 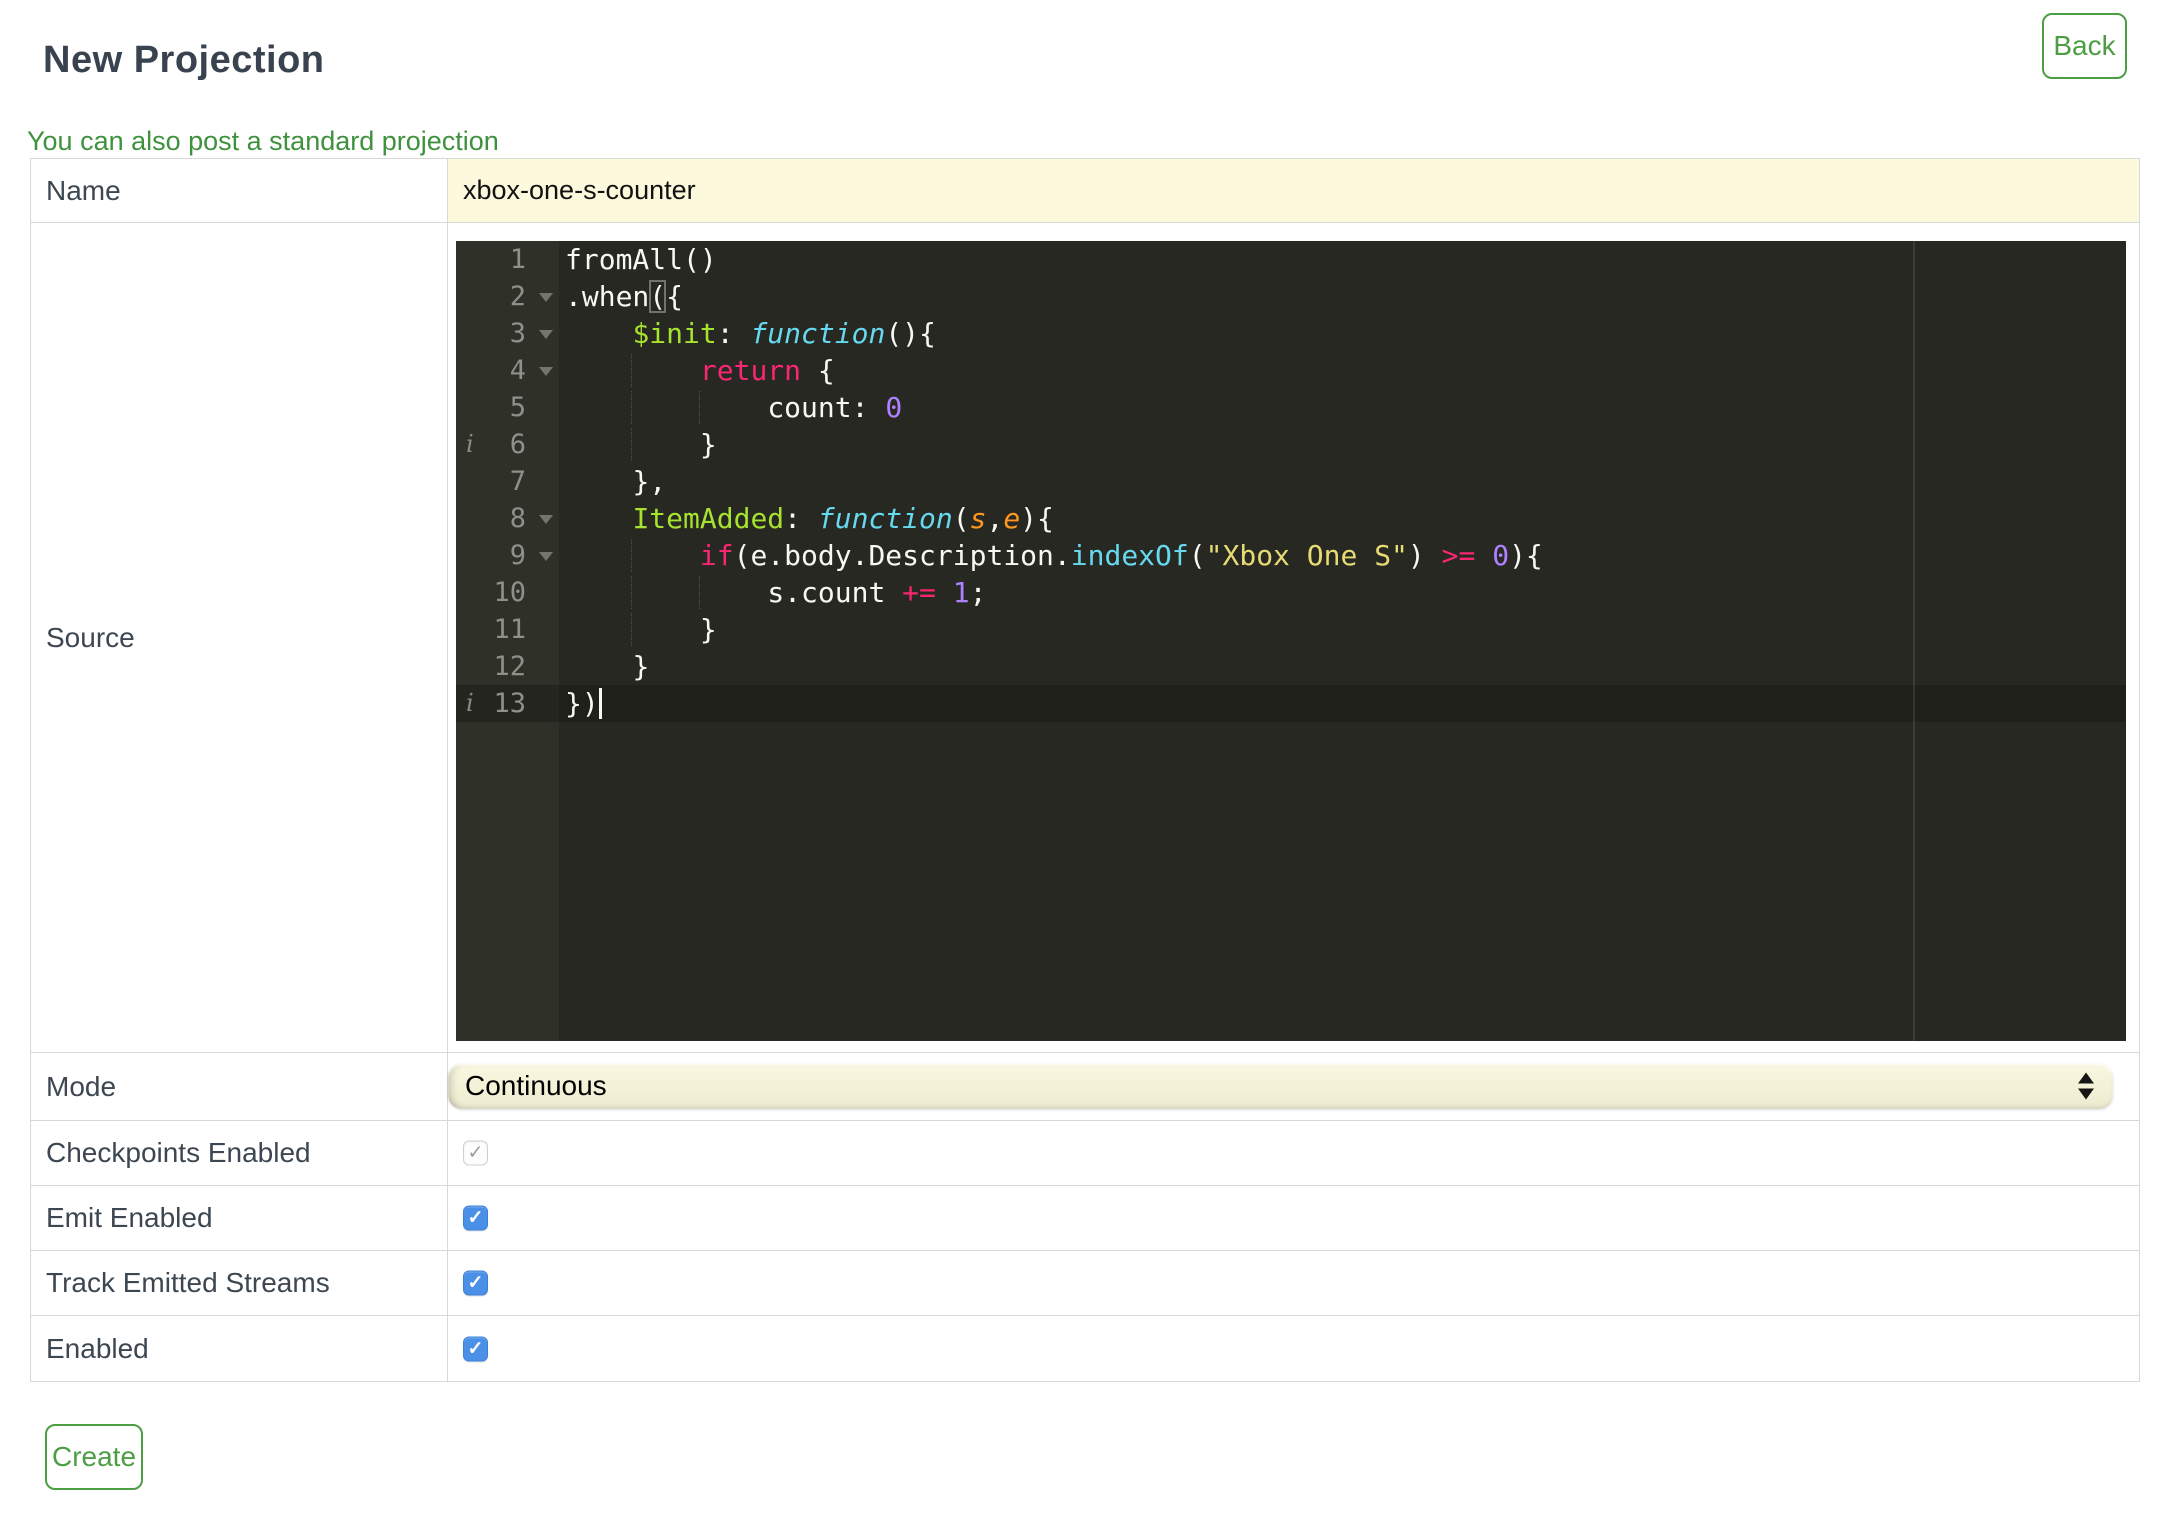 What do you see at coordinates (1280, 1086) in the screenshot?
I see `mode-select: Continuous` at bounding box center [1280, 1086].